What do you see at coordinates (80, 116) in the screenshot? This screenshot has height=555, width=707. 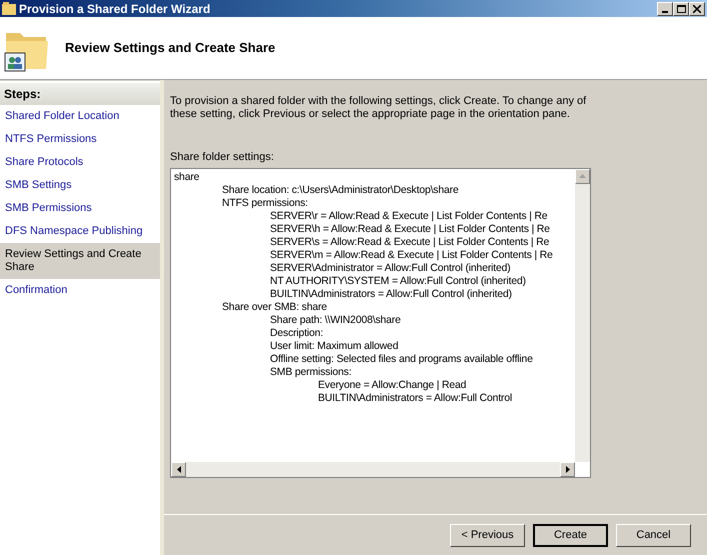 I see `step-link: Shared Folder Location` at bounding box center [80, 116].